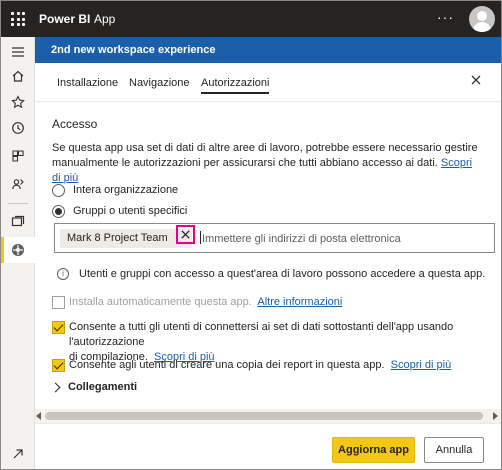  What do you see at coordinates (18, 128) in the screenshot?
I see `clock-icon` at bounding box center [18, 128].